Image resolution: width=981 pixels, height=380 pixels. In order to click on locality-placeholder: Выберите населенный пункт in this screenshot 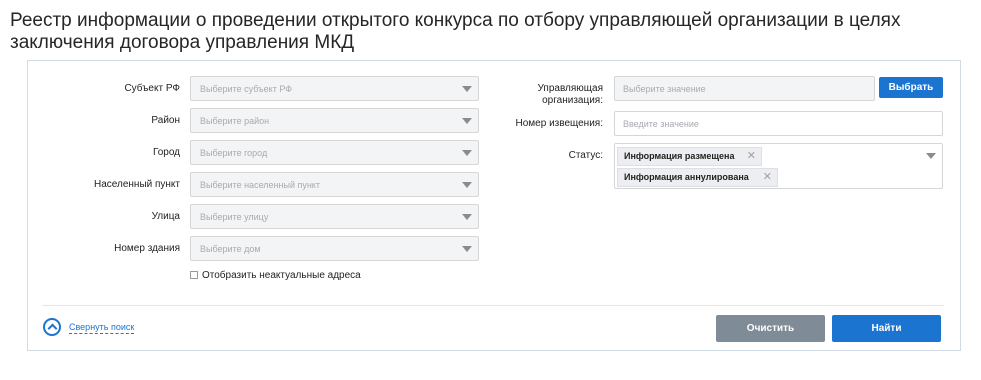, I will do `click(260, 185)`.